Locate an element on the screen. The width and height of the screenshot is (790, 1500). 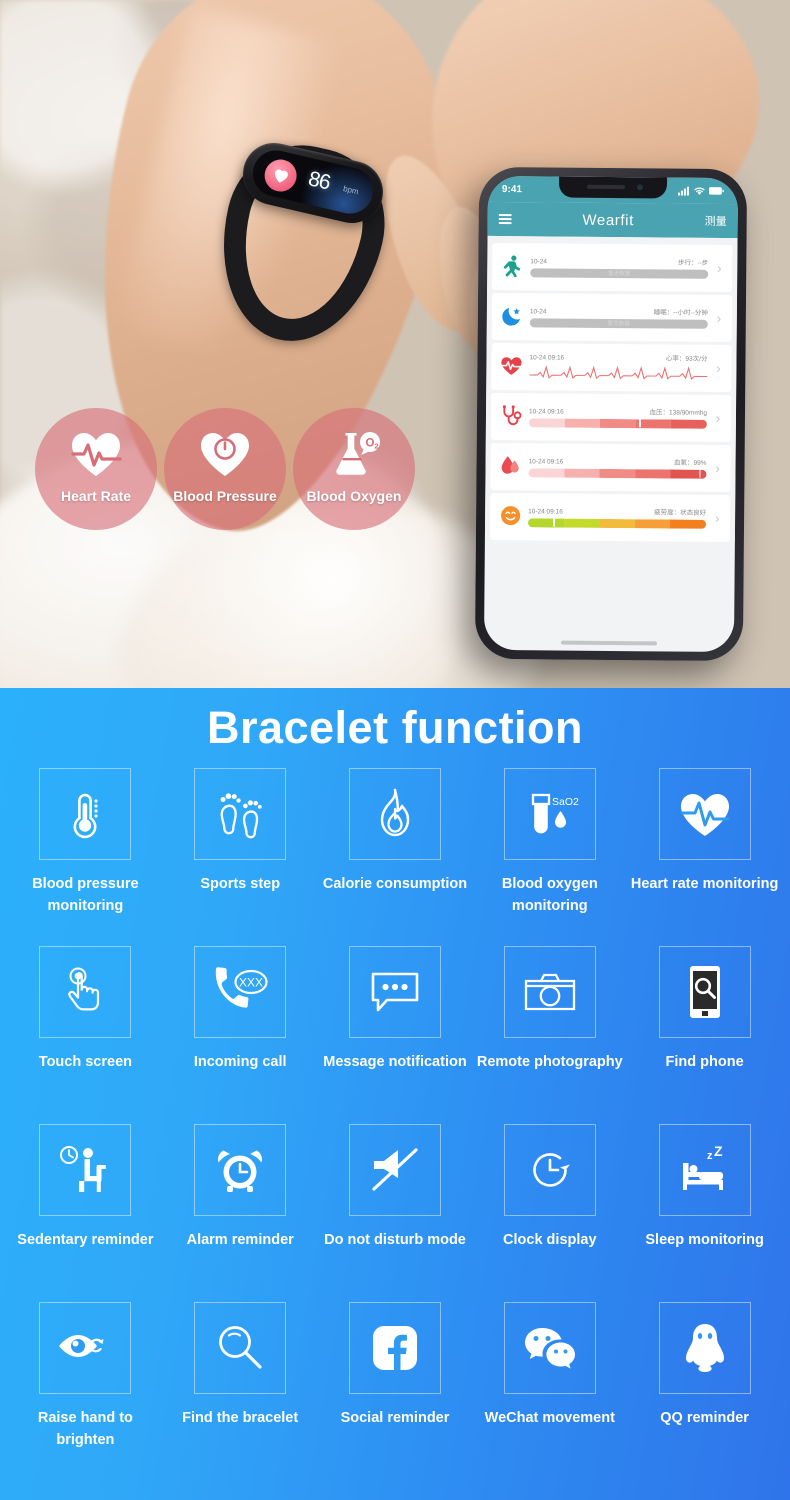
feature-blood-pressure-monitoring: Blood pressure monitoring is located at coordinates (85, 857).